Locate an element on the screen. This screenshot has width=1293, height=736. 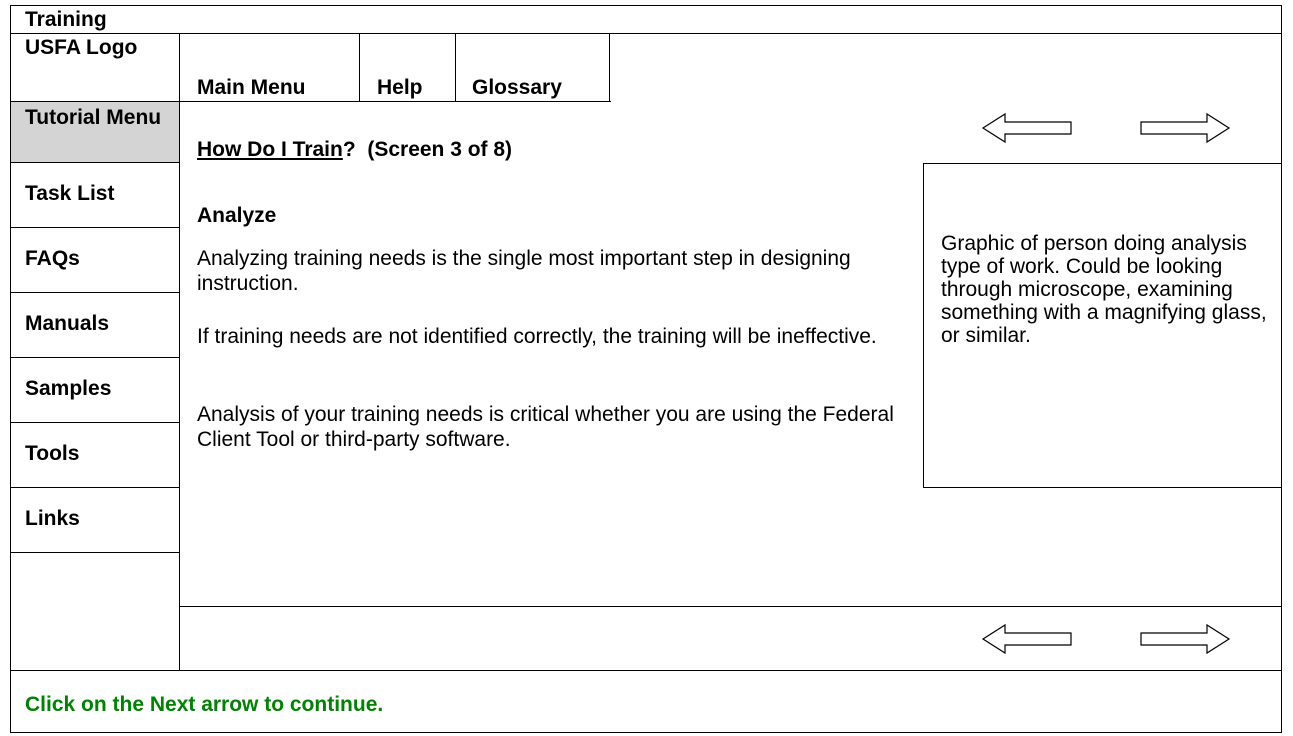
how-do-i-train-link: How Do I Train is located at coordinates (270, 149).